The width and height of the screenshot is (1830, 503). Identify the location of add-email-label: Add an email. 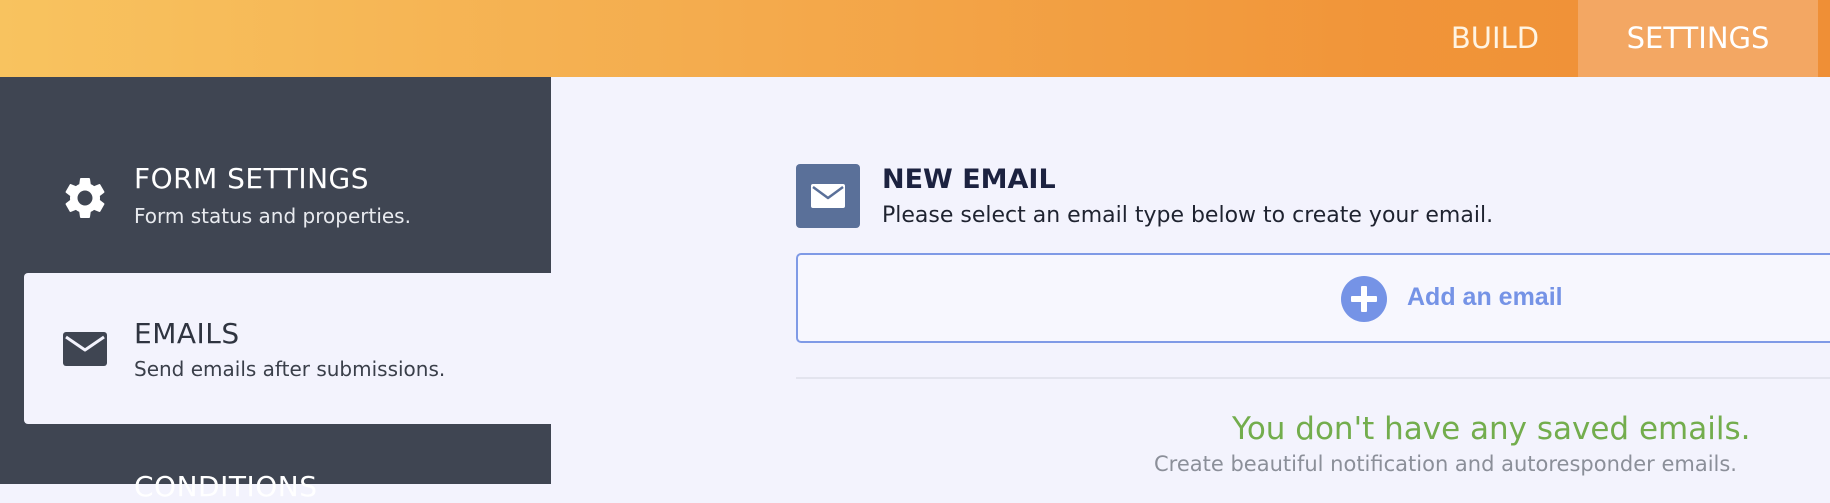
(1485, 297).